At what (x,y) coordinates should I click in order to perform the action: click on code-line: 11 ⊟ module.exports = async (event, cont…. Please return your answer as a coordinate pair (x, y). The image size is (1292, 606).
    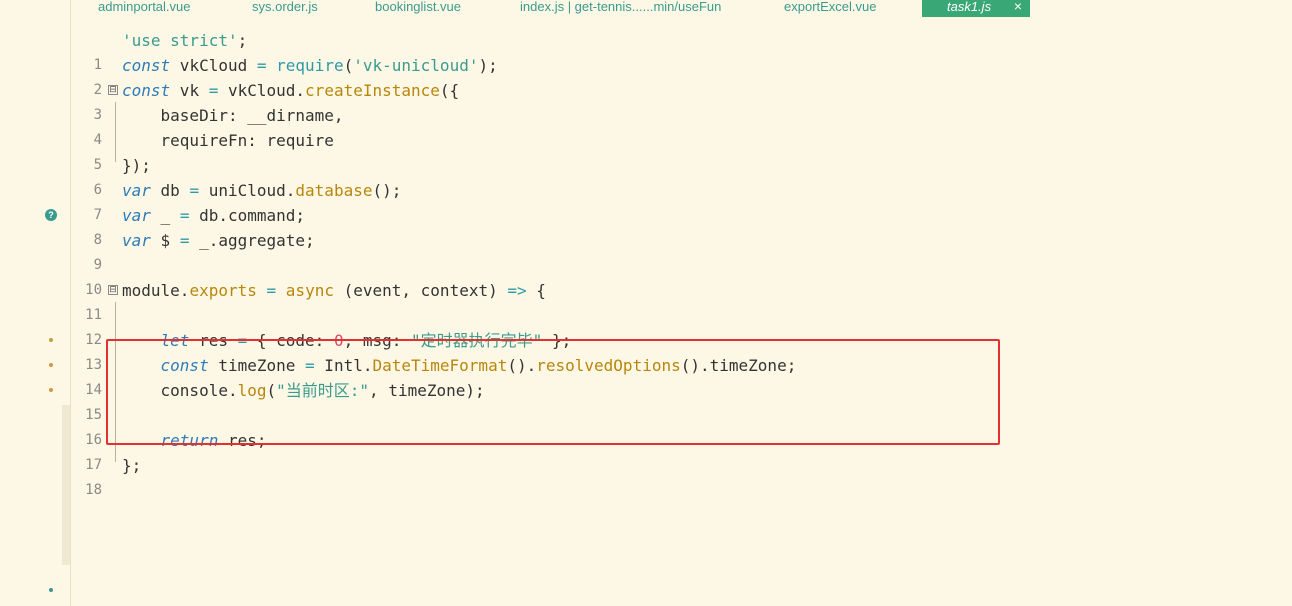
    Looking at the image, I should click on (646, 300).